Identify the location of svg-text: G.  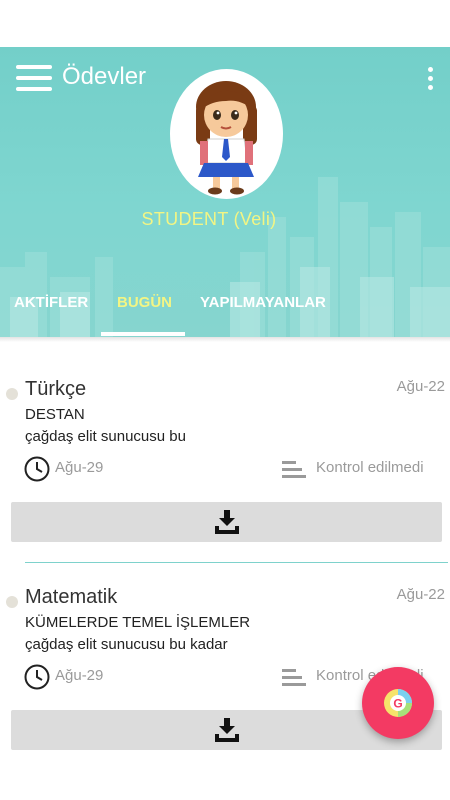
(397, 704).